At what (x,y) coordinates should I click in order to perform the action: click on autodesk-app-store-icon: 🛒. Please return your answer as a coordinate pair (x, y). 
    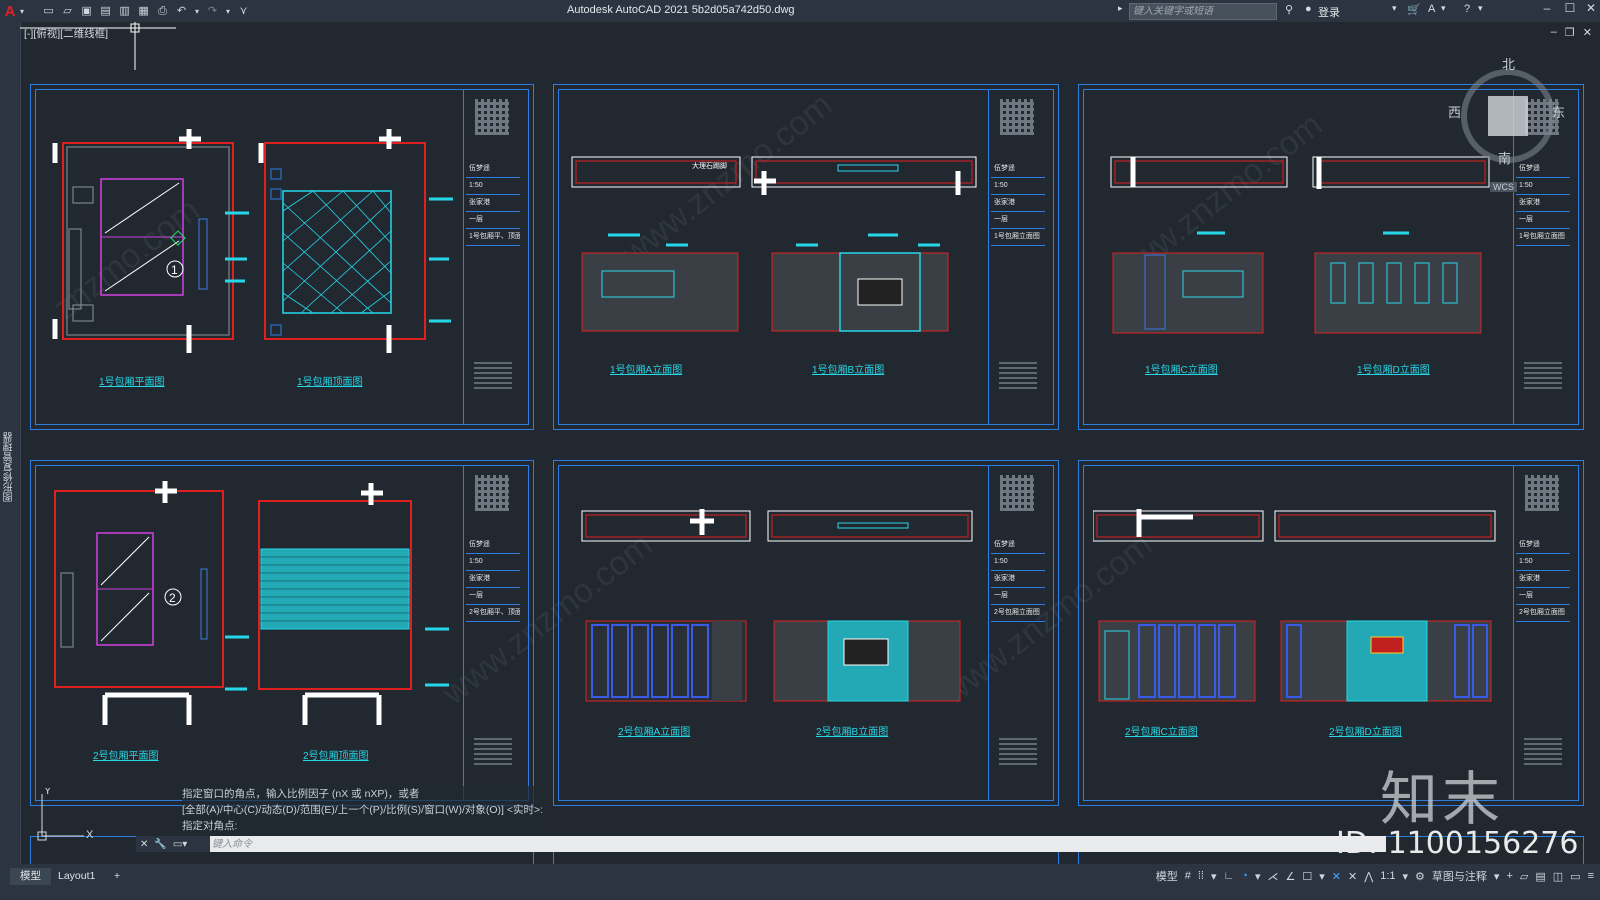
    Looking at the image, I should click on (1414, 9).